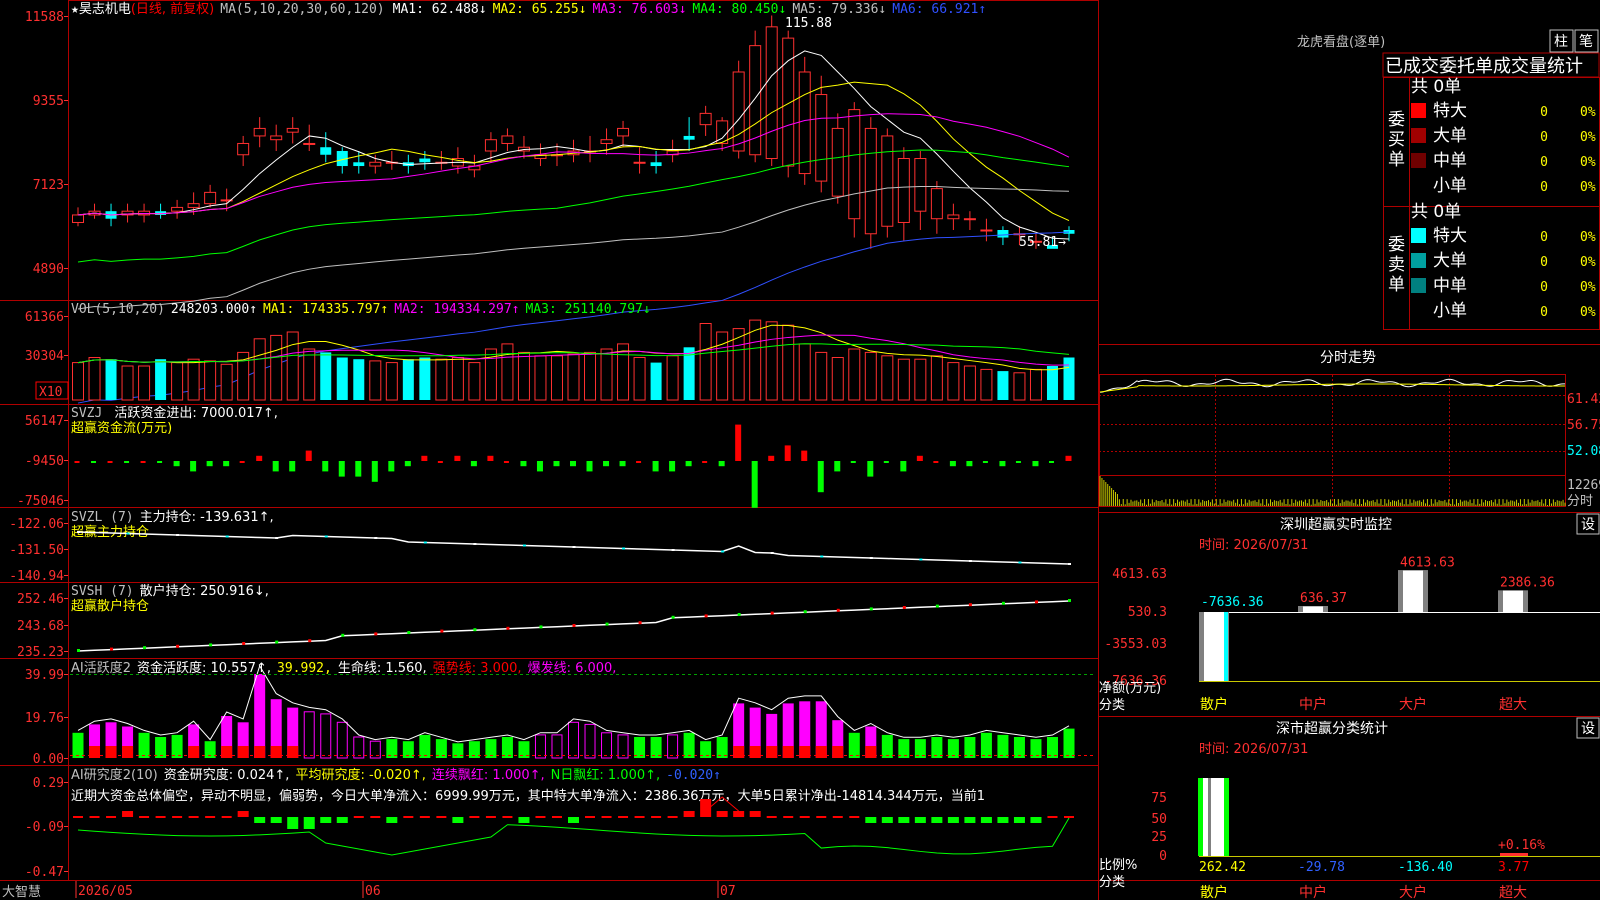 This screenshot has width=1600, height=900. What do you see at coordinates (44, 356) in the screenshot?
I see `axis-tick: 30304` at bounding box center [44, 356].